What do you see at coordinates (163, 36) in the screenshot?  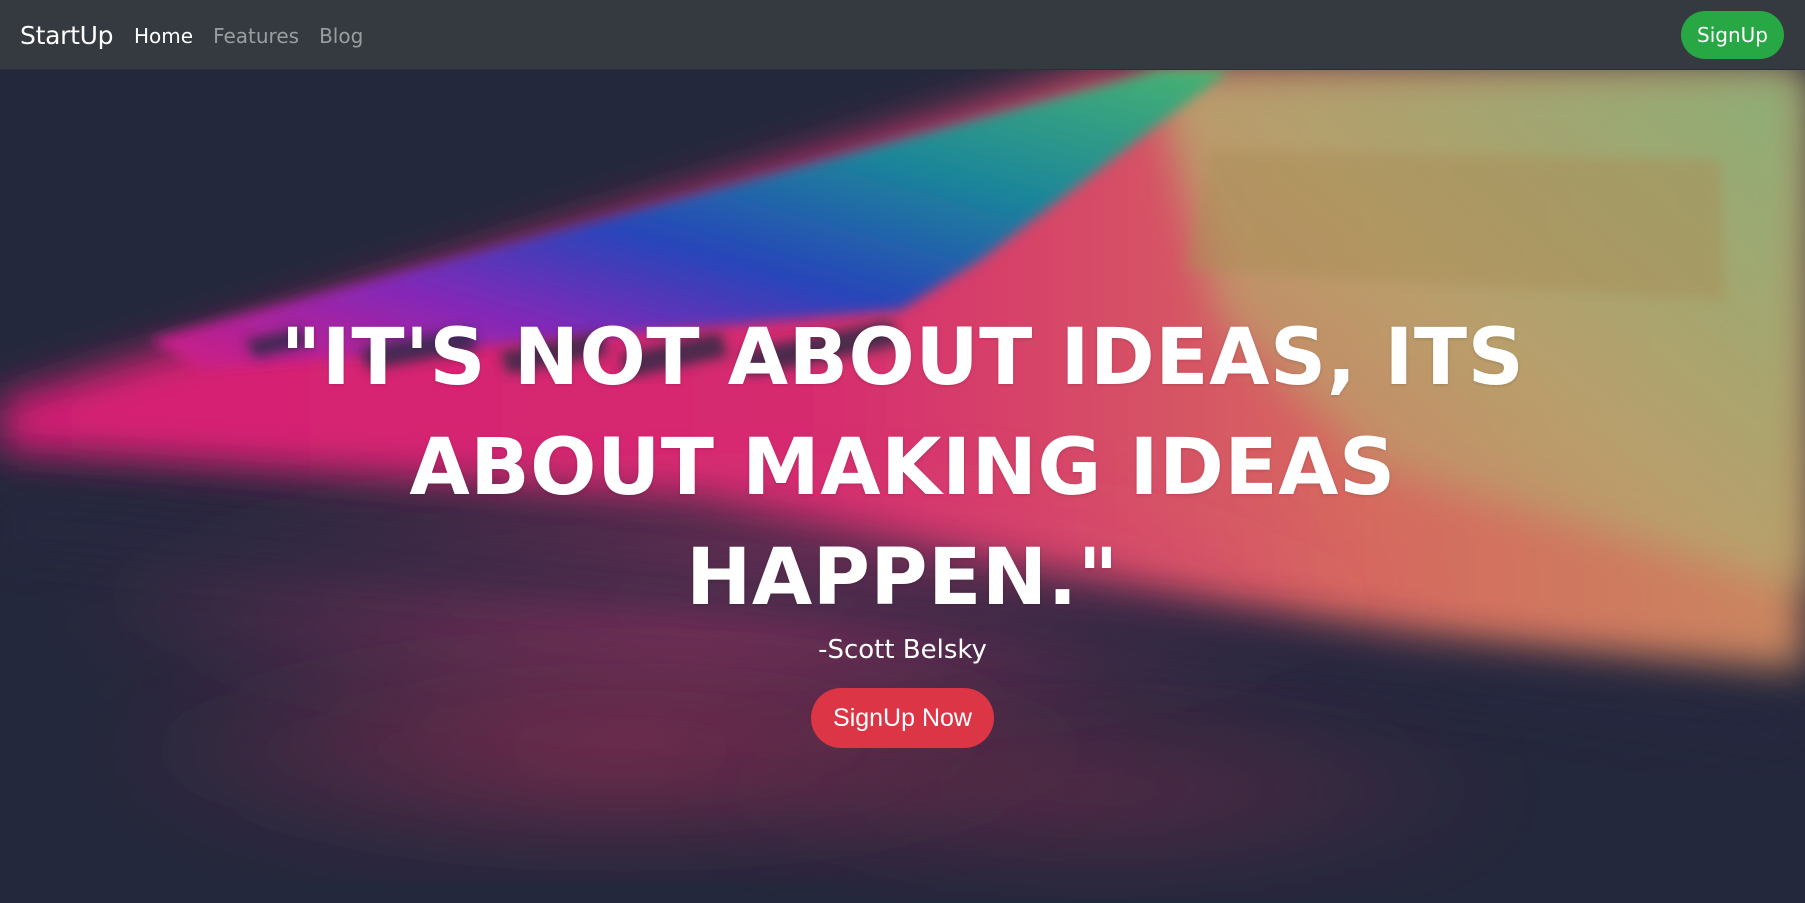 I see `nav-link-home: Home` at bounding box center [163, 36].